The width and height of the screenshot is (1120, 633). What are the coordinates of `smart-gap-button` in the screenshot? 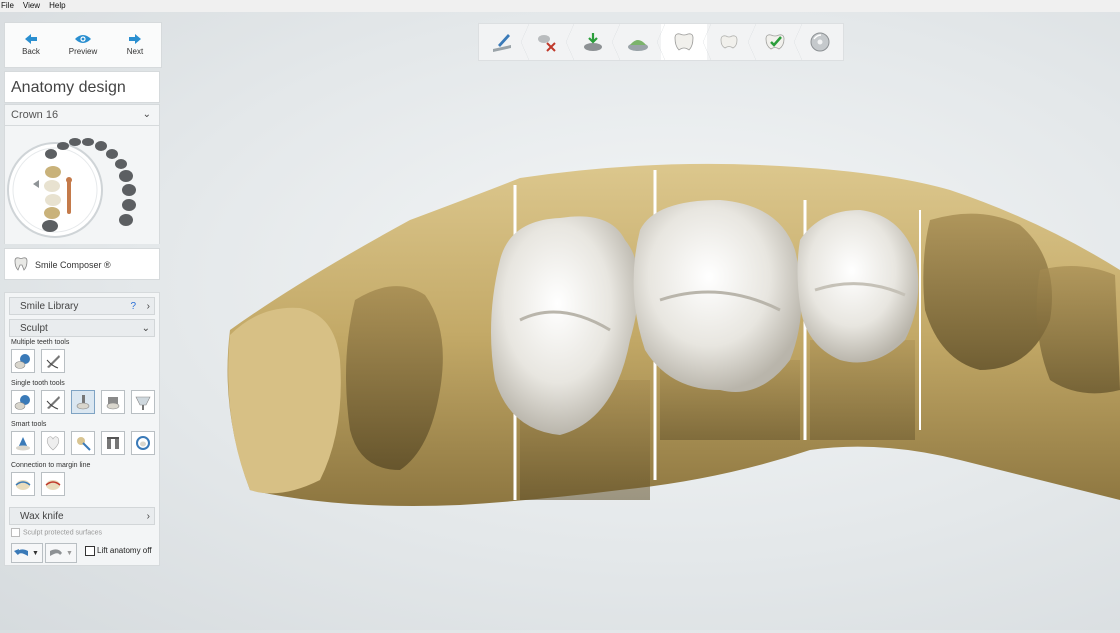 It's located at (113, 443).